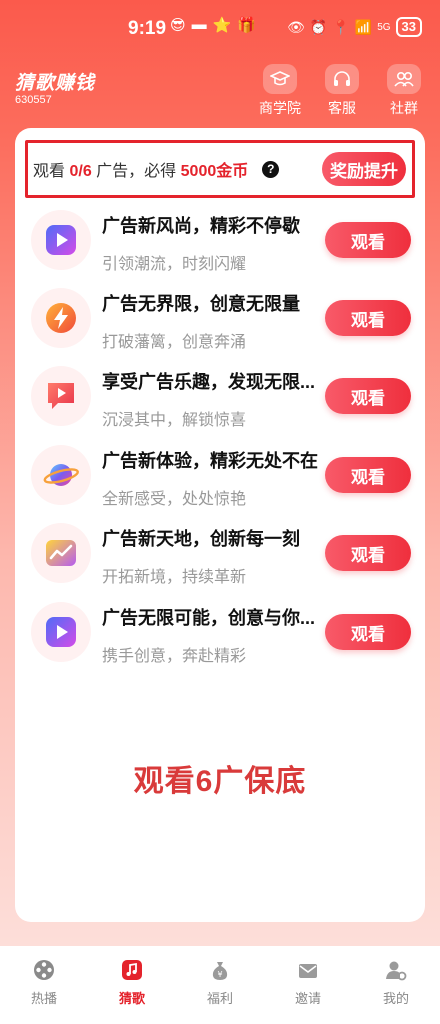 Image resolution: width=440 pixels, height=1024 pixels. I want to click on ad-subtitle: 开拓新境，持续革新, so click(174, 577).